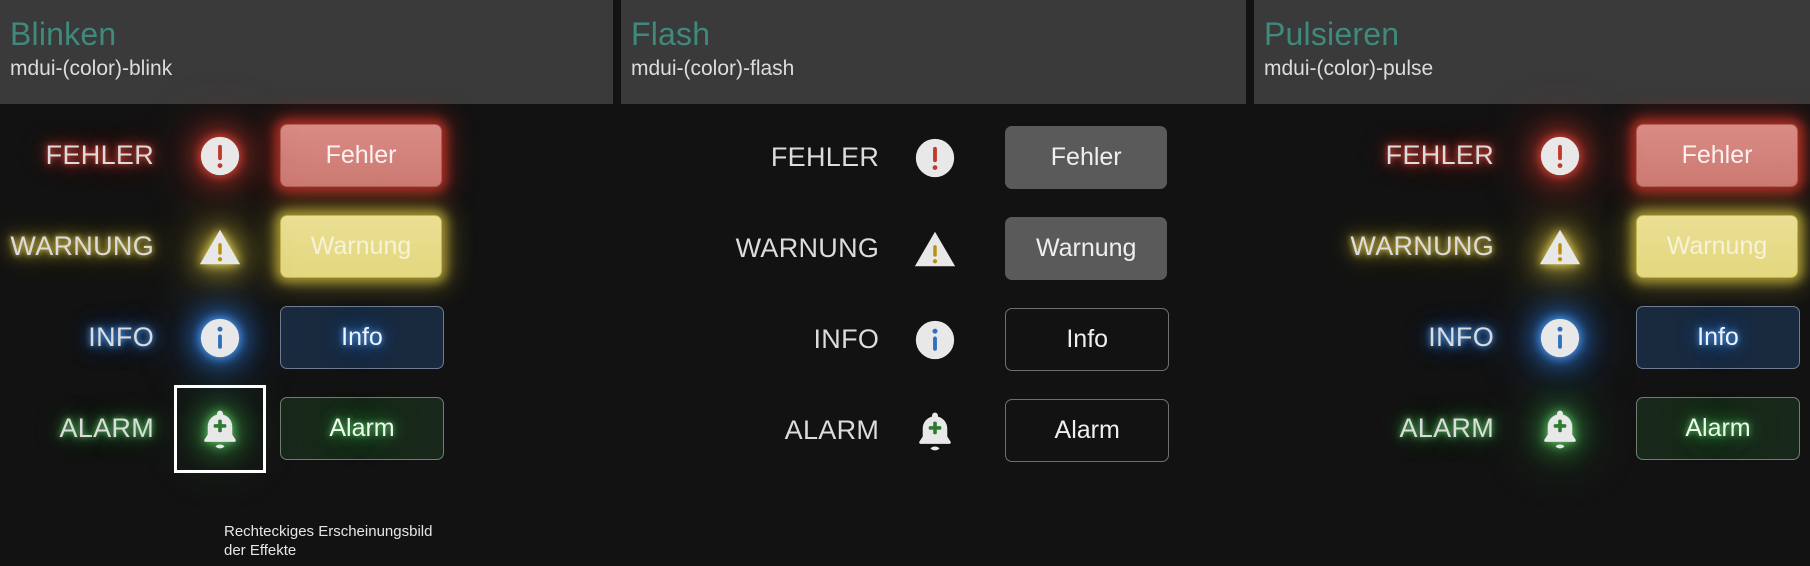 The height and width of the screenshot is (566, 1810). Describe the element at coordinates (933, 52) in the screenshot. I see `panel-header-flash: Flash mdui-(color)-flash` at that location.